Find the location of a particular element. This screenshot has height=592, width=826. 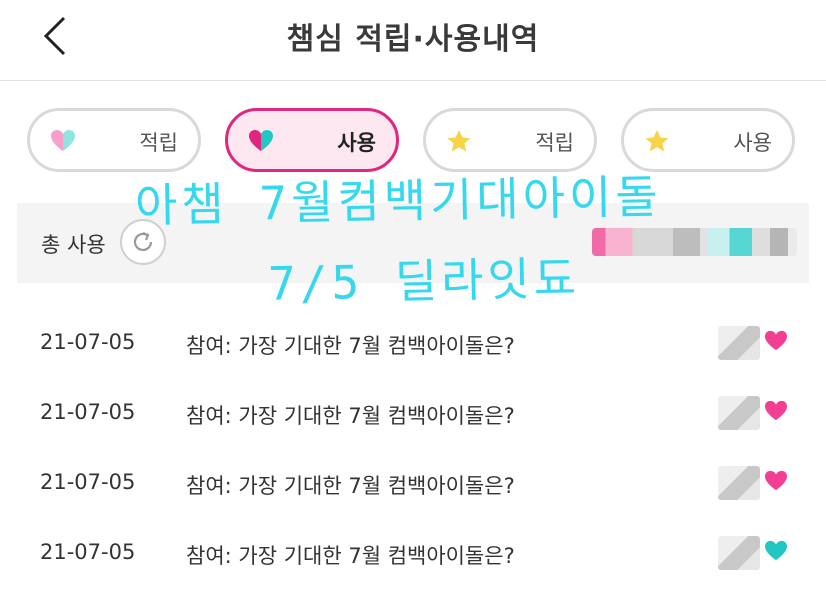

tab-star-use: 사용 is located at coordinates (708, 140).